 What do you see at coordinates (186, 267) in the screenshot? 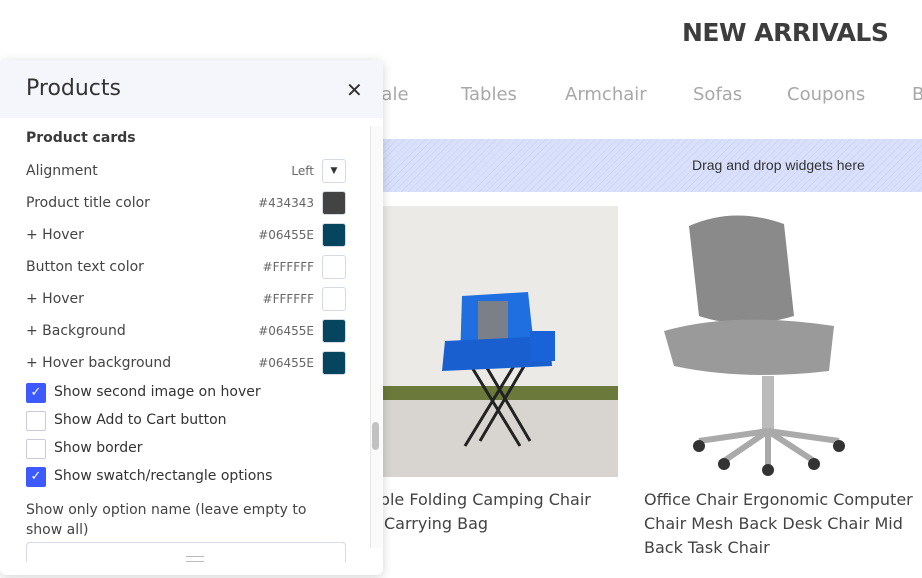
I see `color-row: Button text color #FFFFFF` at bounding box center [186, 267].